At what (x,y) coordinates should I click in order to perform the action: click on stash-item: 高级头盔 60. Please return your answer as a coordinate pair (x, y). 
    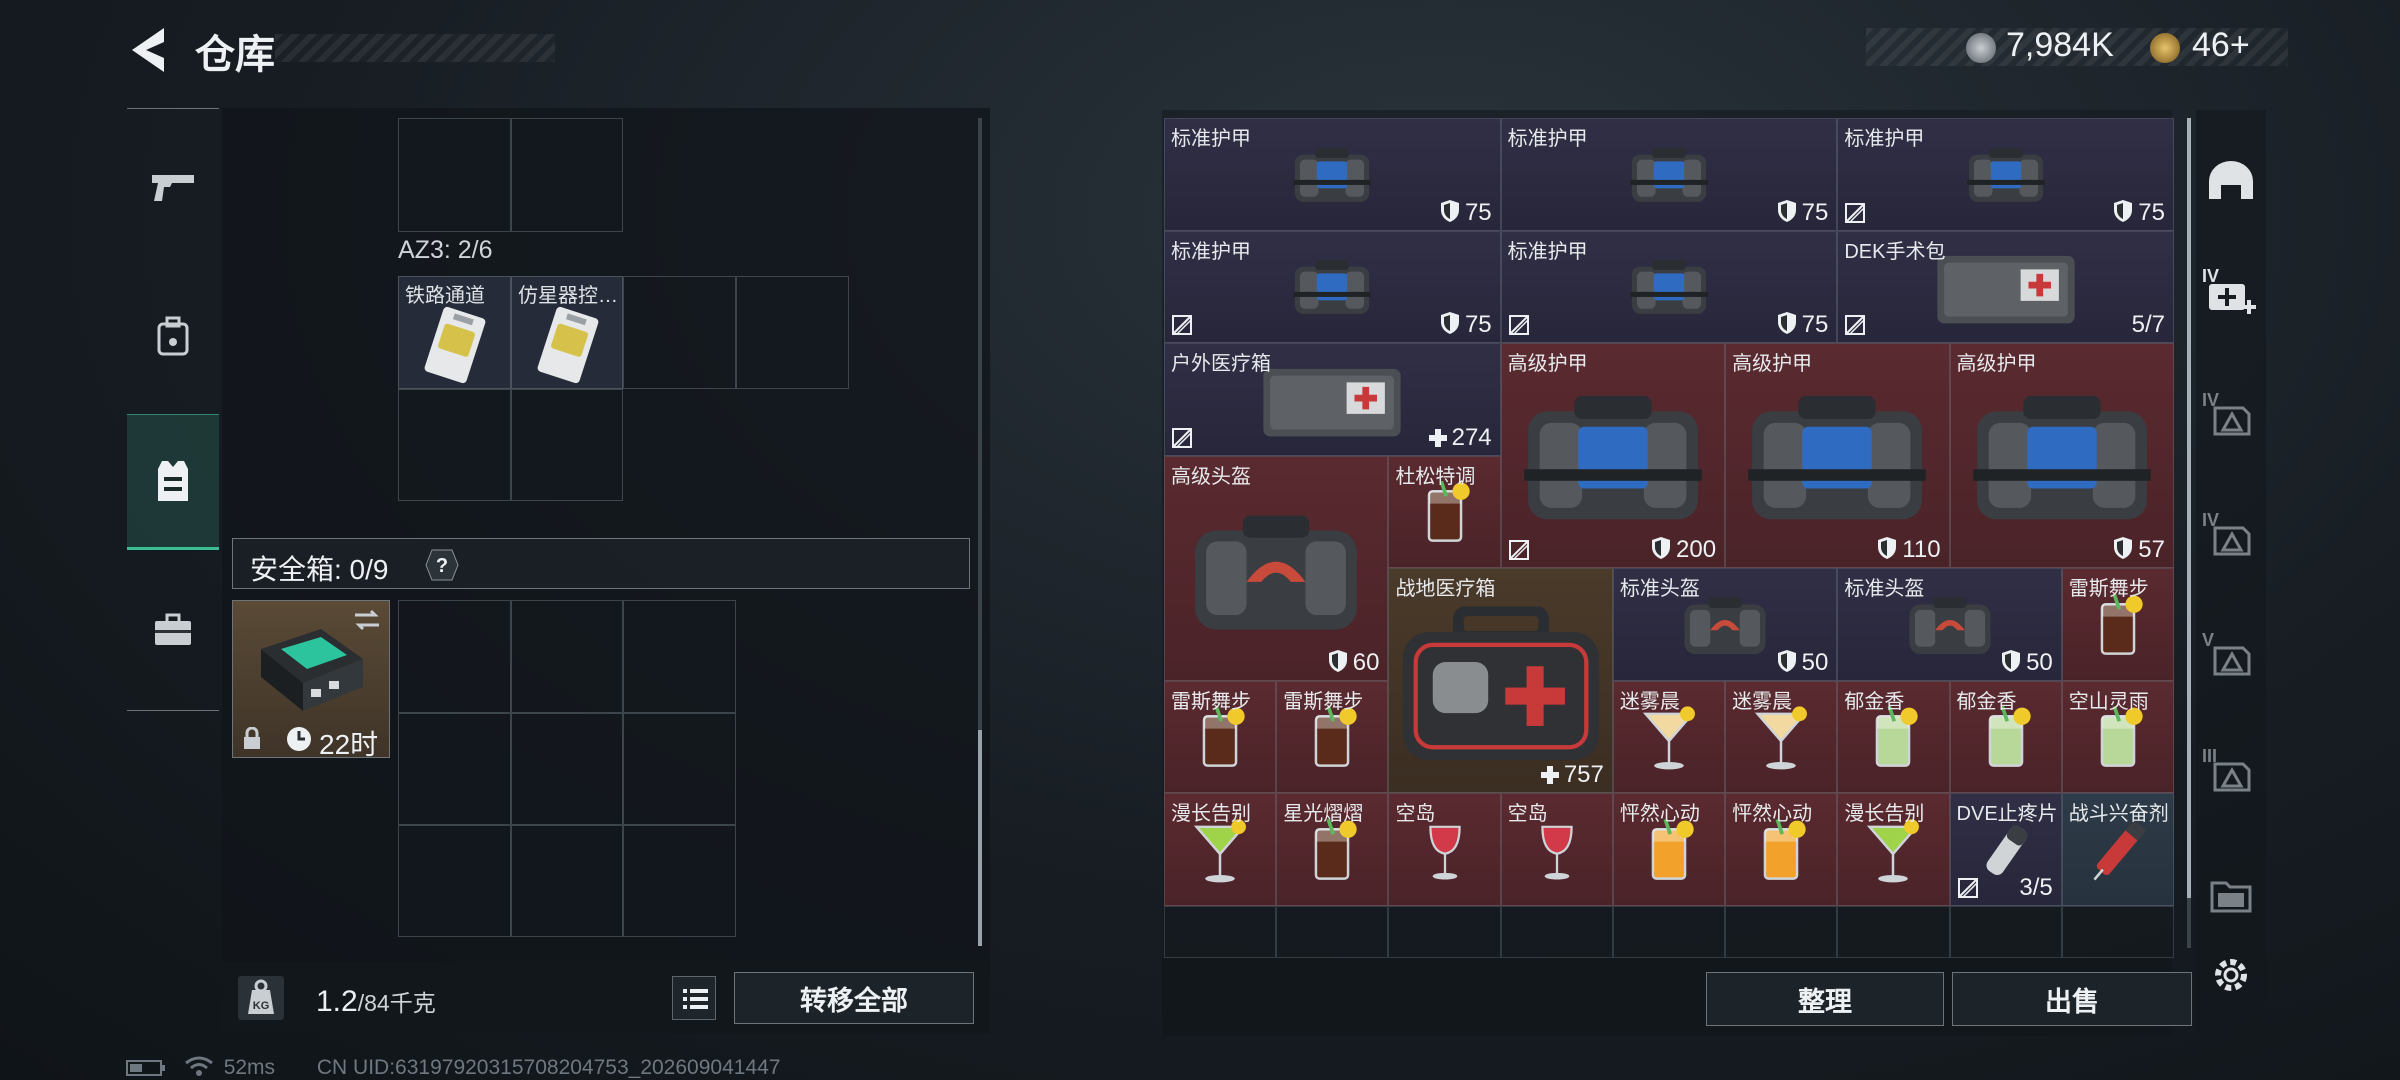
    Looking at the image, I should click on (1276, 568).